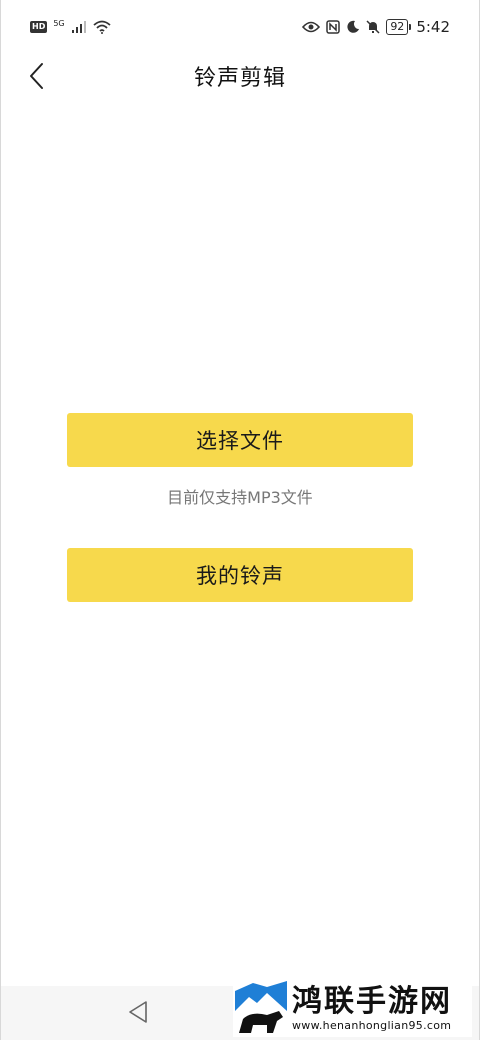 Image resolution: width=480 pixels, height=1040 pixels. What do you see at coordinates (78, 27) in the screenshot?
I see `signal-icon` at bounding box center [78, 27].